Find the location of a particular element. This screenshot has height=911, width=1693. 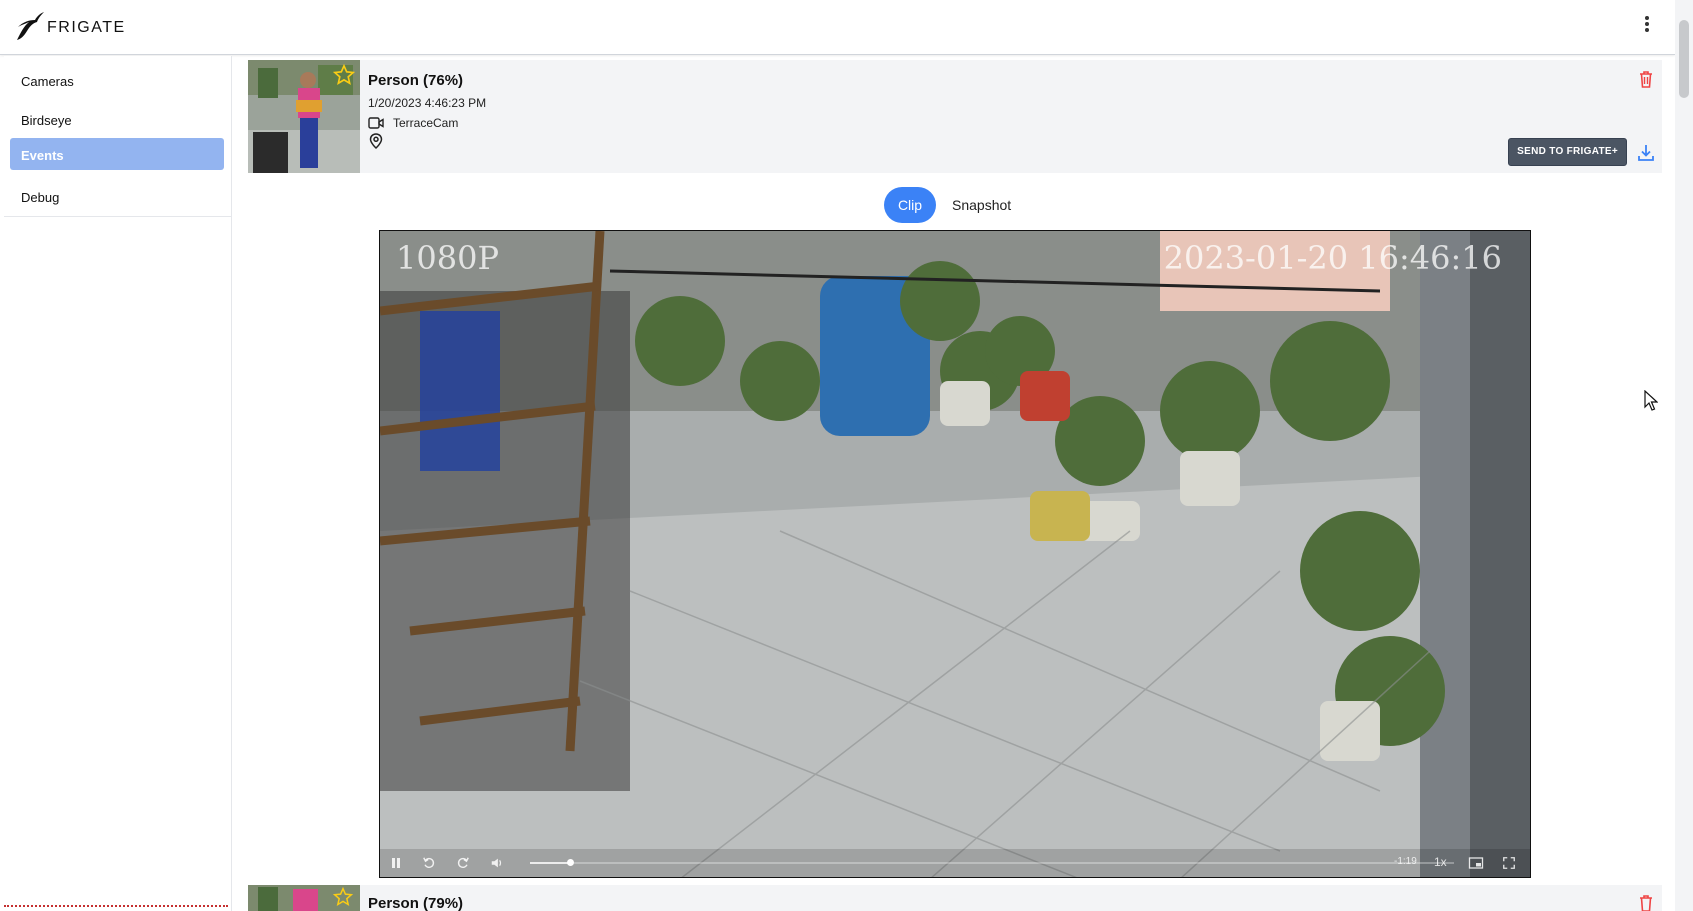

frigate-logo-icon is located at coordinates (30, 26).